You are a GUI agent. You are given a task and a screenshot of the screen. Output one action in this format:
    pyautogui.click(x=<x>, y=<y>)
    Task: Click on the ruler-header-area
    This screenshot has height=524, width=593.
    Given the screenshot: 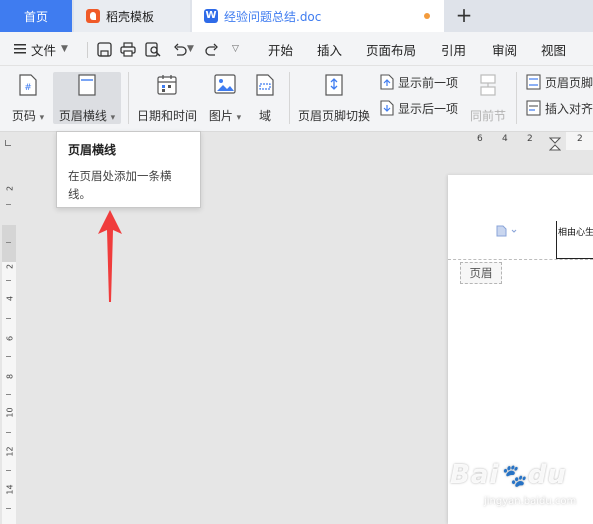 What is the action you would take?
    pyautogui.click(x=9, y=243)
    